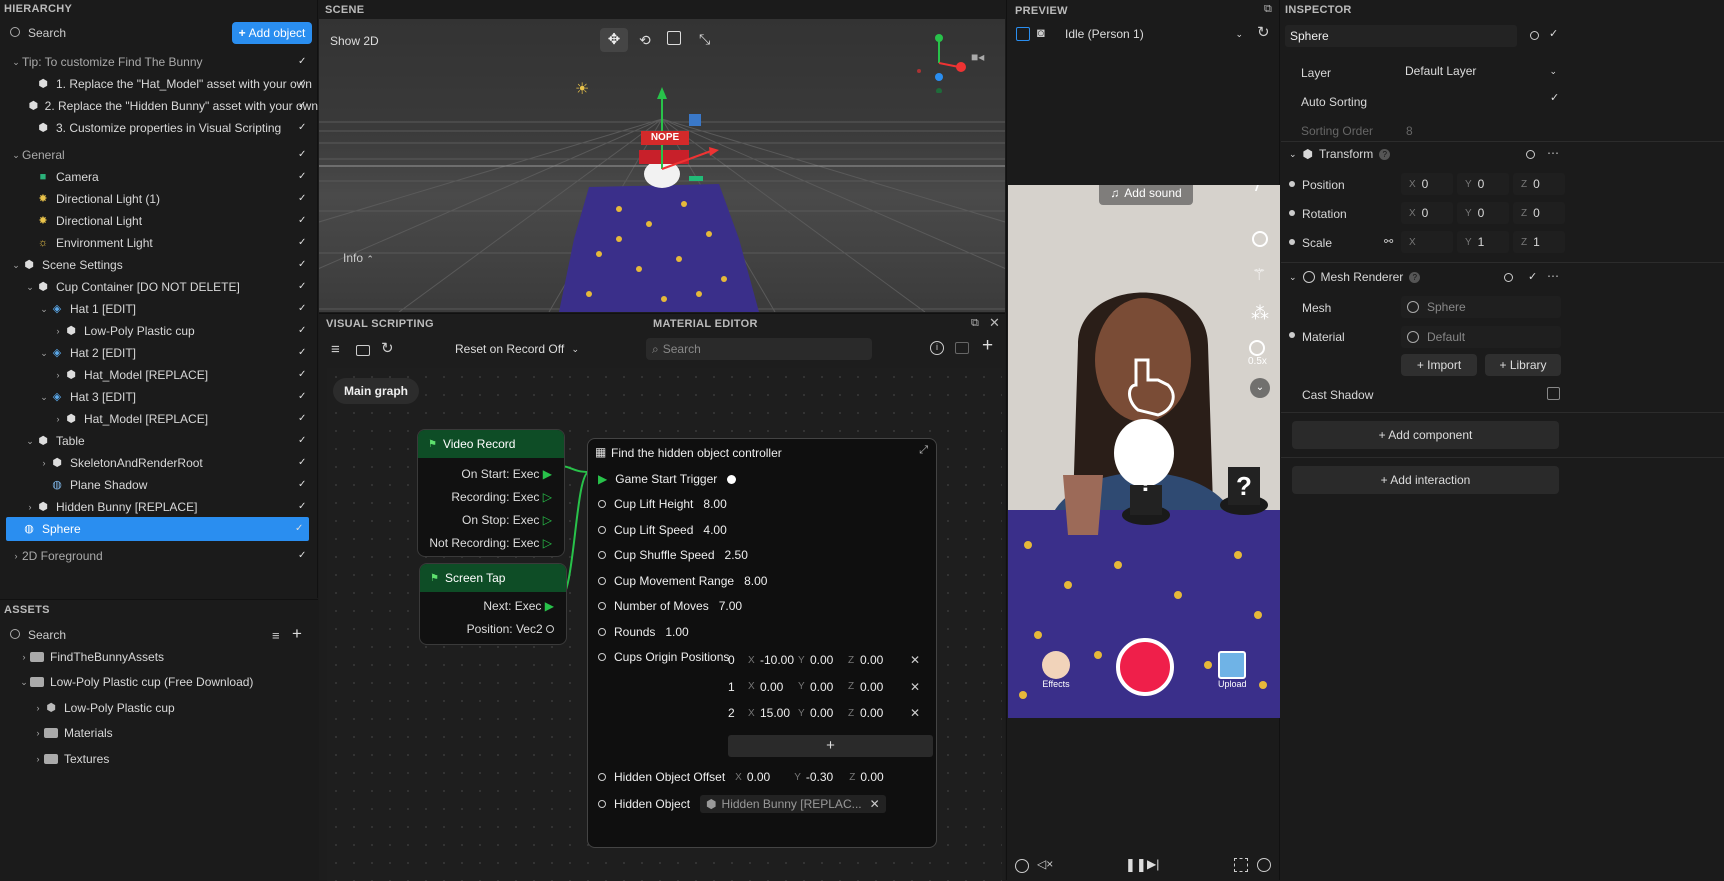 This screenshot has width=1724, height=881. Describe the element at coordinates (354, 41) in the screenshot. I see `show-2d-toggle: Show 2D` at that location.